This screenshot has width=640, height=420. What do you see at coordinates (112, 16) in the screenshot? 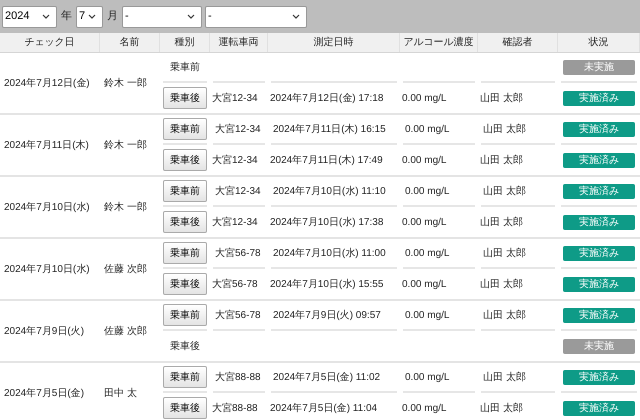
I see `month-label: 月` at bounding box center [112, 16].